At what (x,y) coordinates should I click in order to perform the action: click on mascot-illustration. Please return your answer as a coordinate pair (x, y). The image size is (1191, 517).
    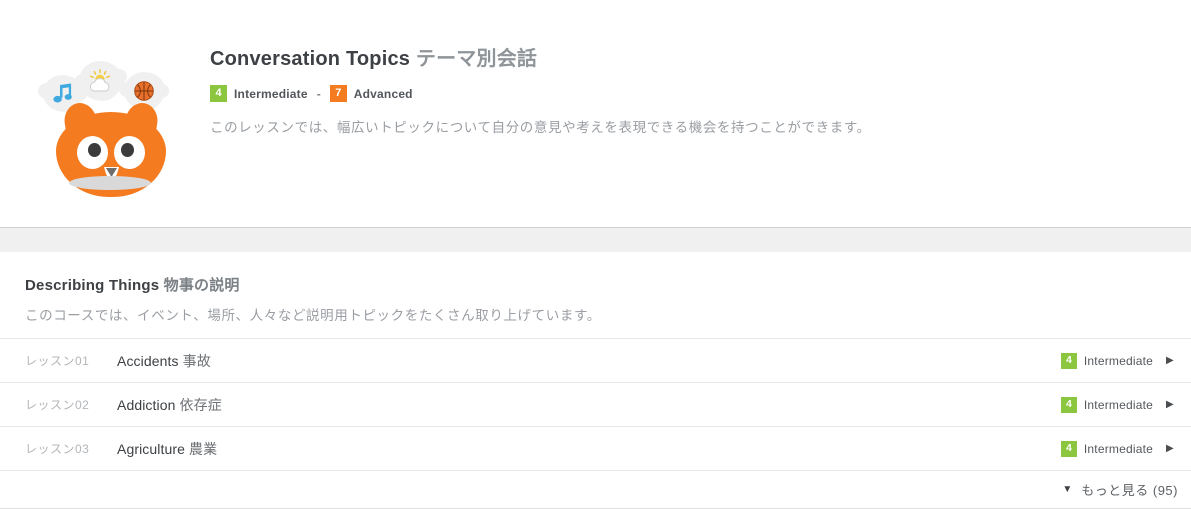
    Looking at the image, I should click on (115, 113).